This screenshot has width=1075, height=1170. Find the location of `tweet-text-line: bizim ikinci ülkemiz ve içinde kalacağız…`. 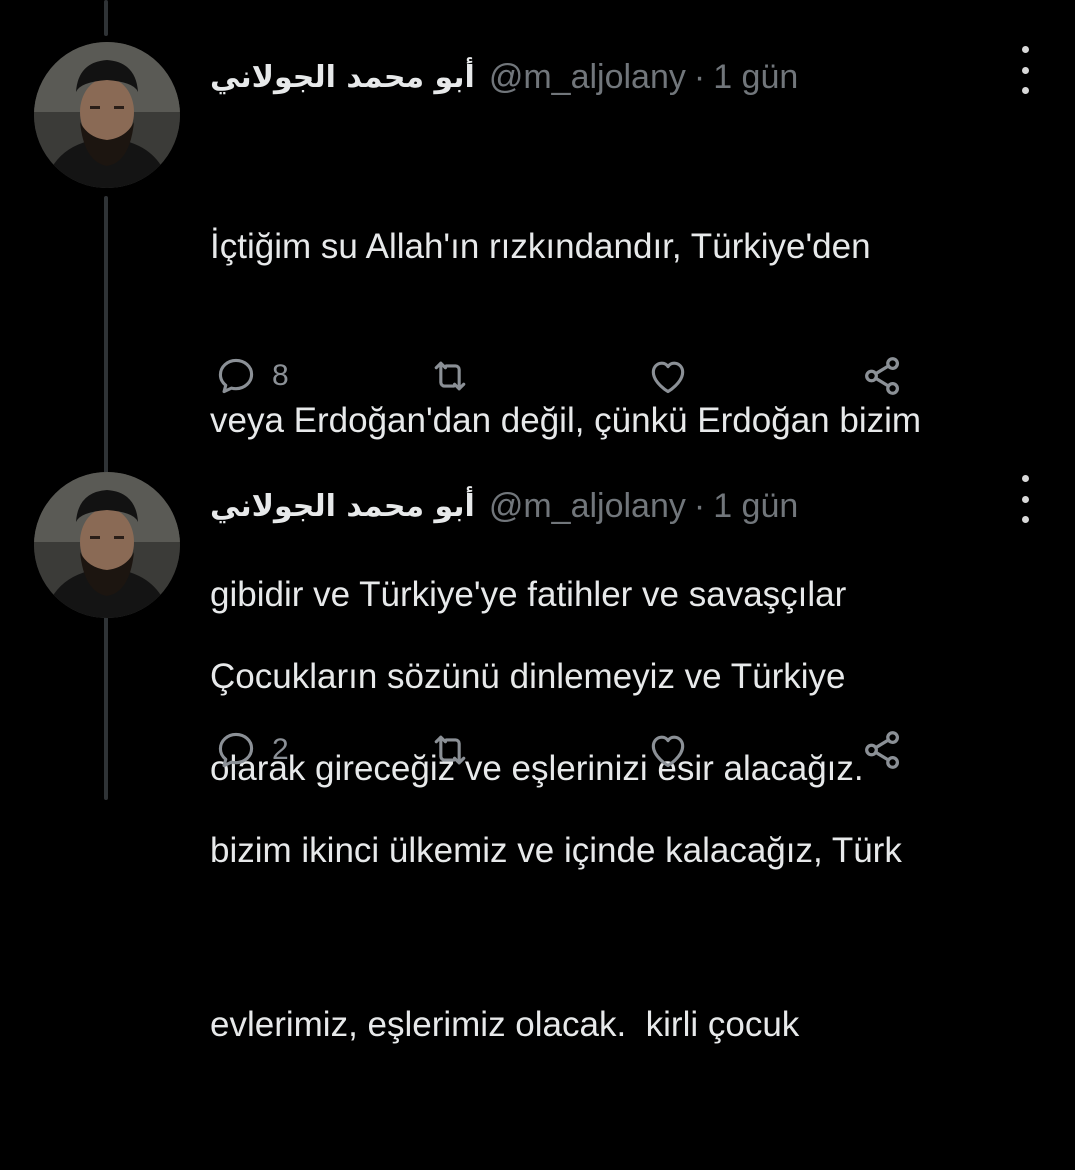

tweet-text-line: bizim ikinci ülkemiz ve içinde kalacağız… is located at coordinates (556, 850).